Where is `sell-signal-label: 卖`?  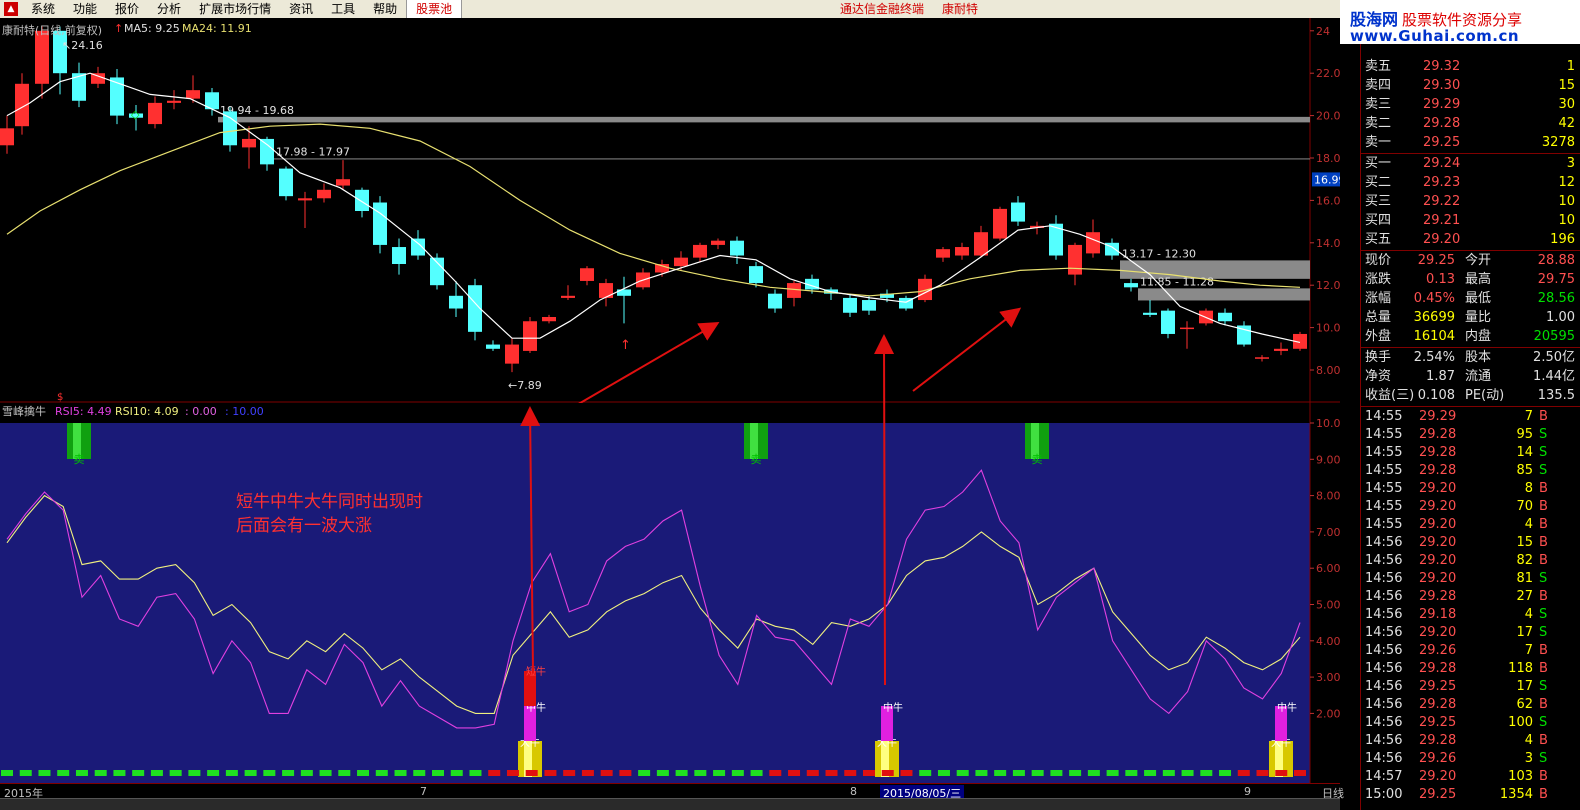 sell-signal-label: 卖 is located at coordinates (79, 459).